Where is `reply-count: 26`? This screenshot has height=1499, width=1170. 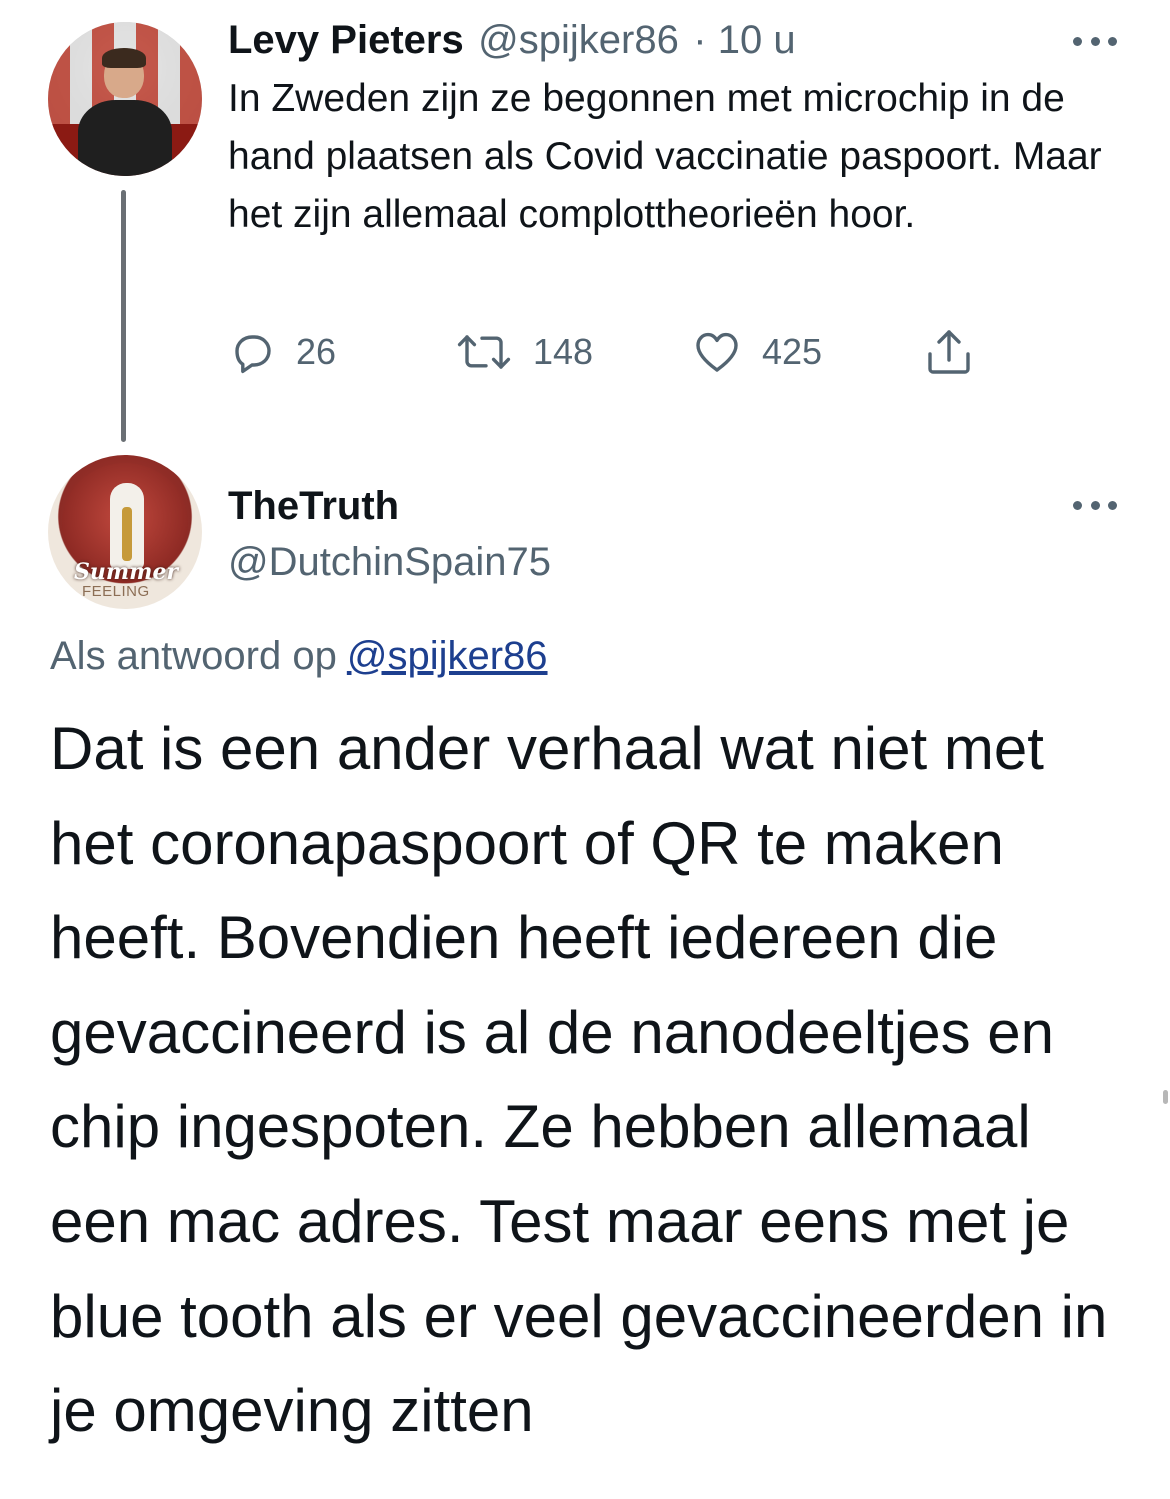
reply-count: 26 is located at coordinates (316, 351).